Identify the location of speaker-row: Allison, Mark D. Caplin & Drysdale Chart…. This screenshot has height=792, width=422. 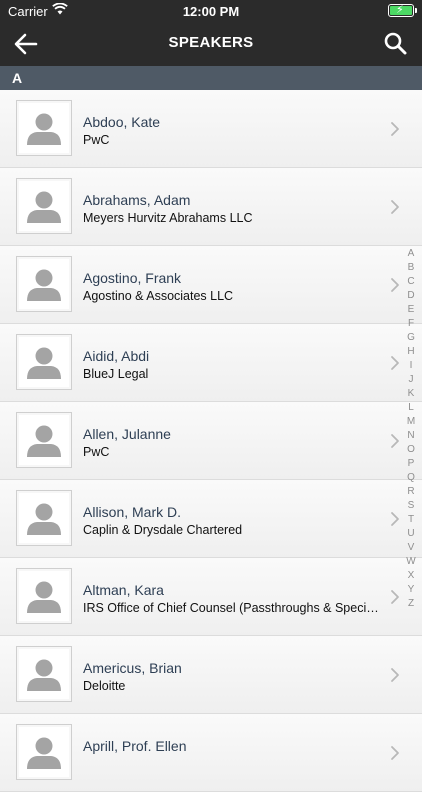
(211, 519).